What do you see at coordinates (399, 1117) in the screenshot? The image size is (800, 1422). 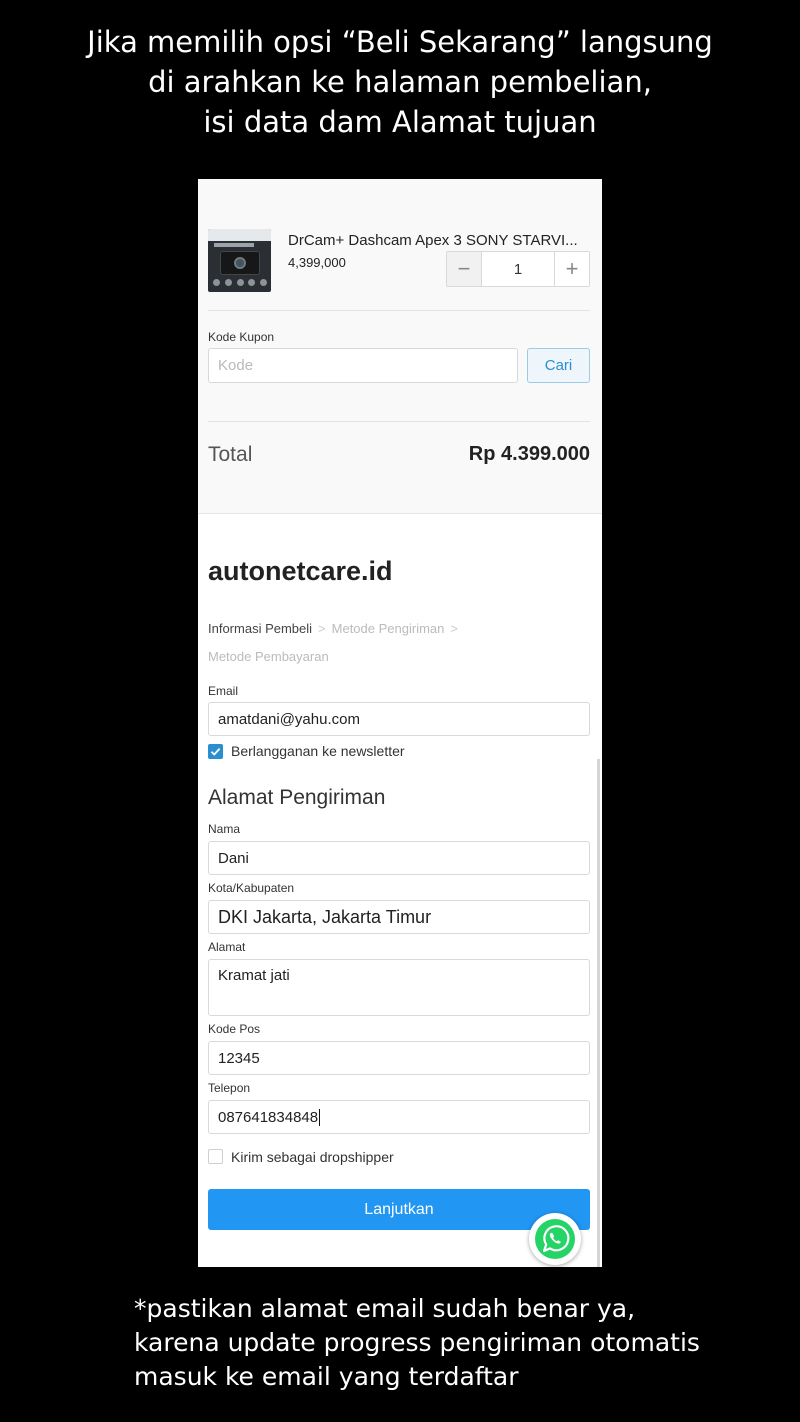 I see `phone-field: 087641834848` at bounding box center [399, 1117].